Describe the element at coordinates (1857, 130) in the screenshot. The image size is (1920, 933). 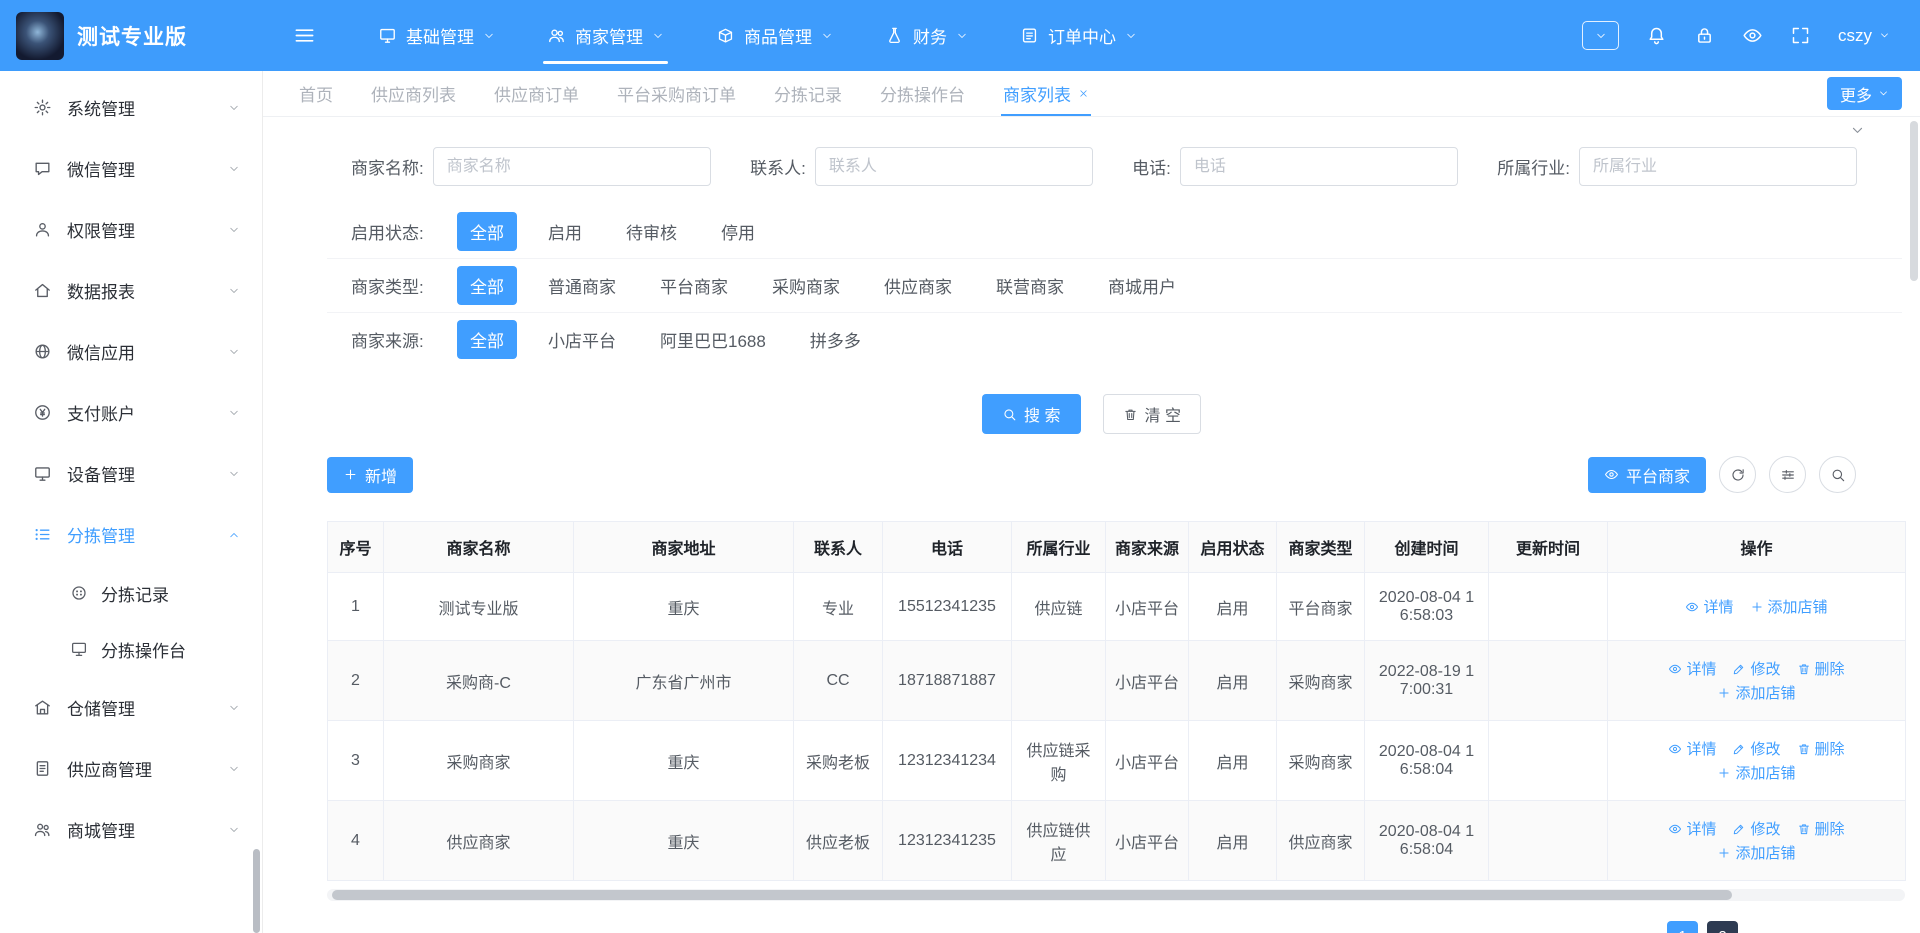
I see `collapse-filters-icon` at that location.